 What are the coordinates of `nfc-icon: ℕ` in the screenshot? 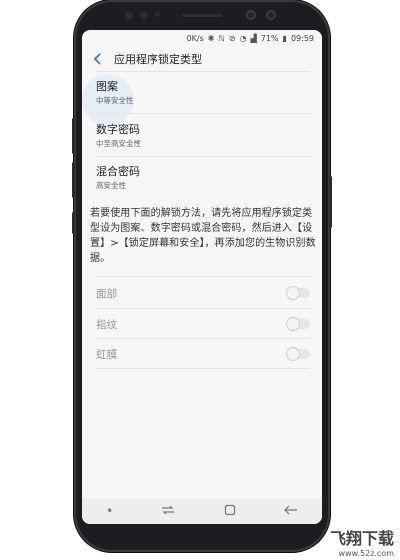 It's located at (221, 38).